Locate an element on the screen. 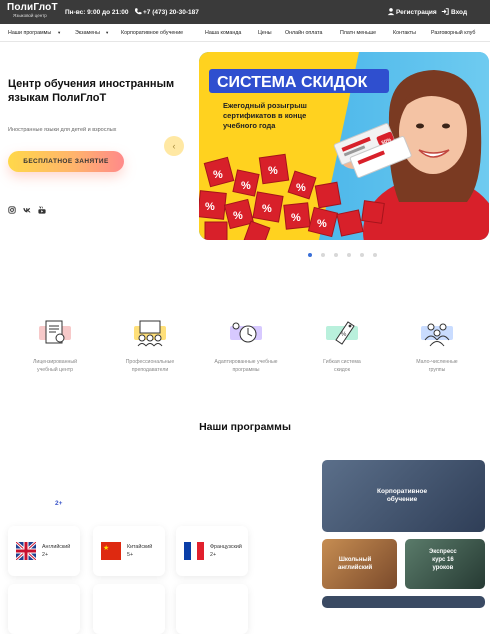  feature-label: Мало-численные is located at coordinates (437, 362).